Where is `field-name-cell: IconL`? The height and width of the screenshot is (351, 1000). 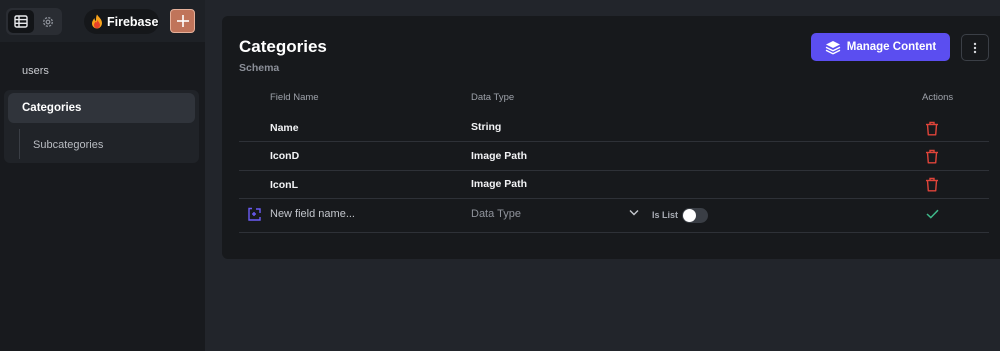 field-name-cell: IconL is located at coordinates (284, 185).